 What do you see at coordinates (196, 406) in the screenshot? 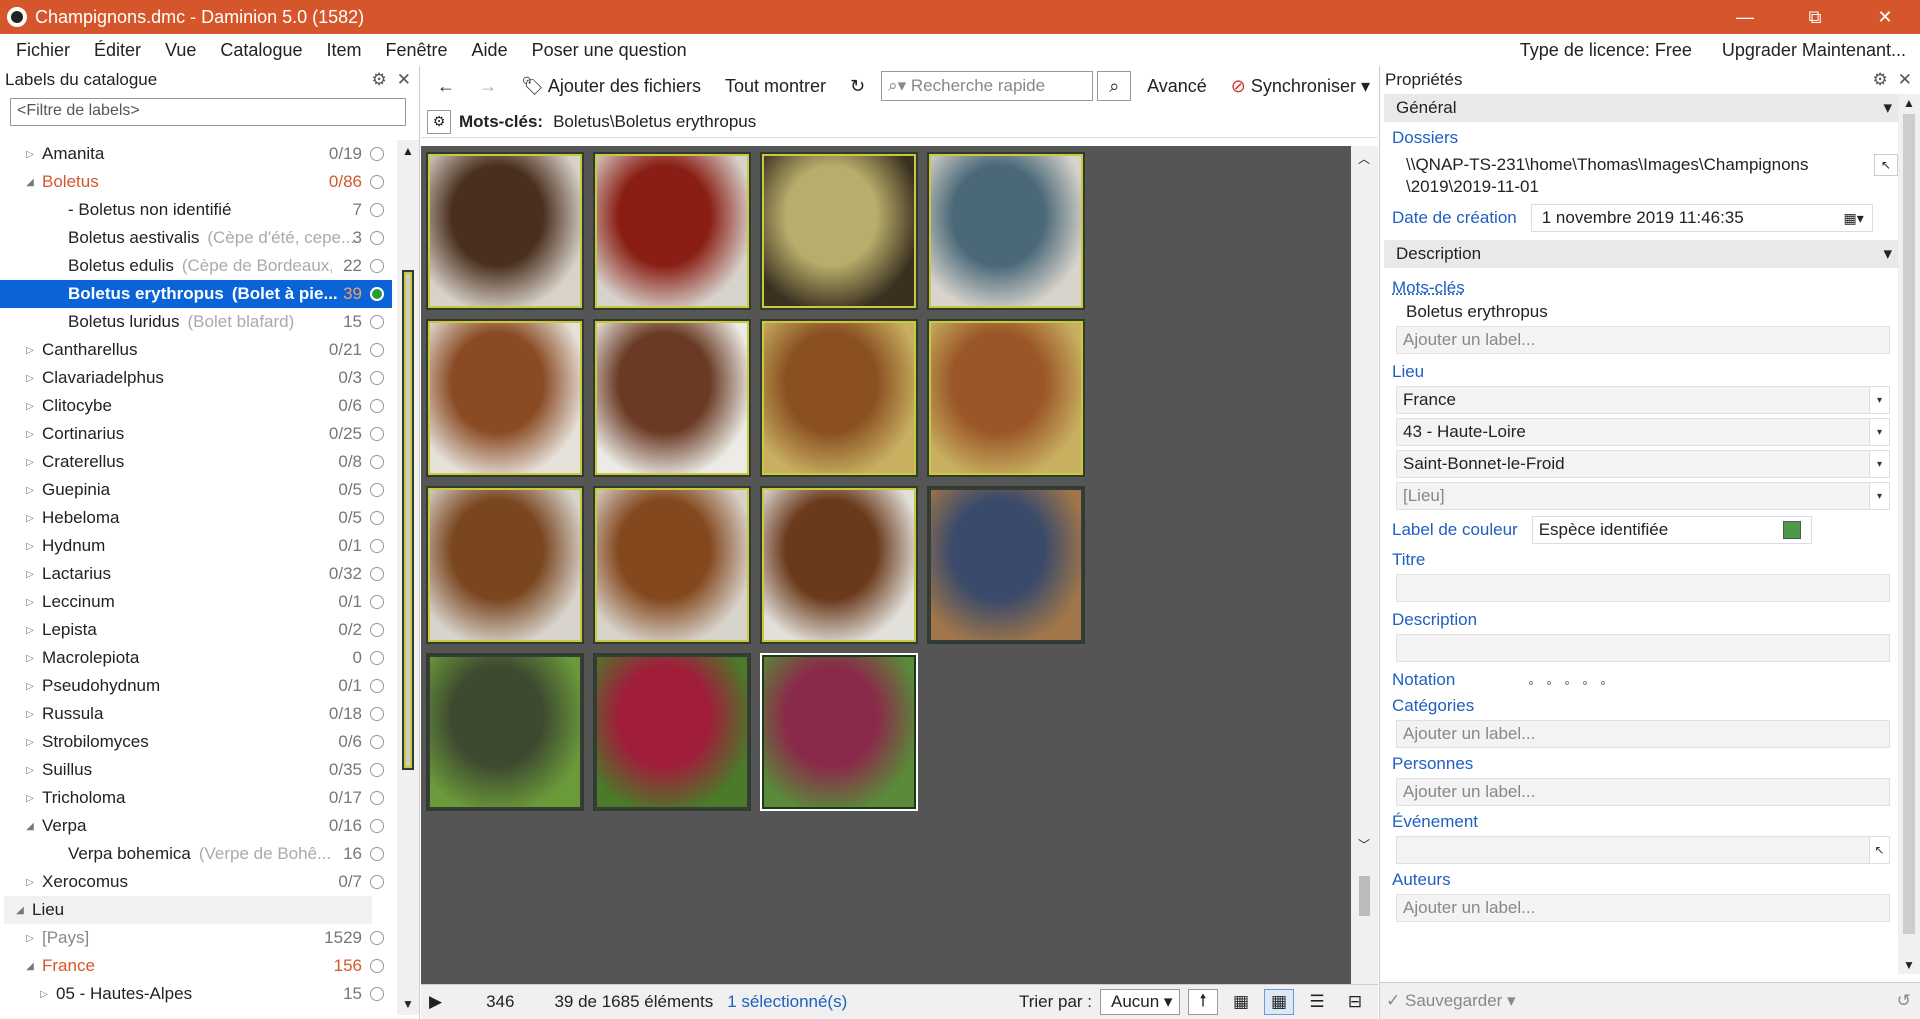
I see `tree-item: ▷ Clitocybe 0/6` at bounding box center [196, 406].